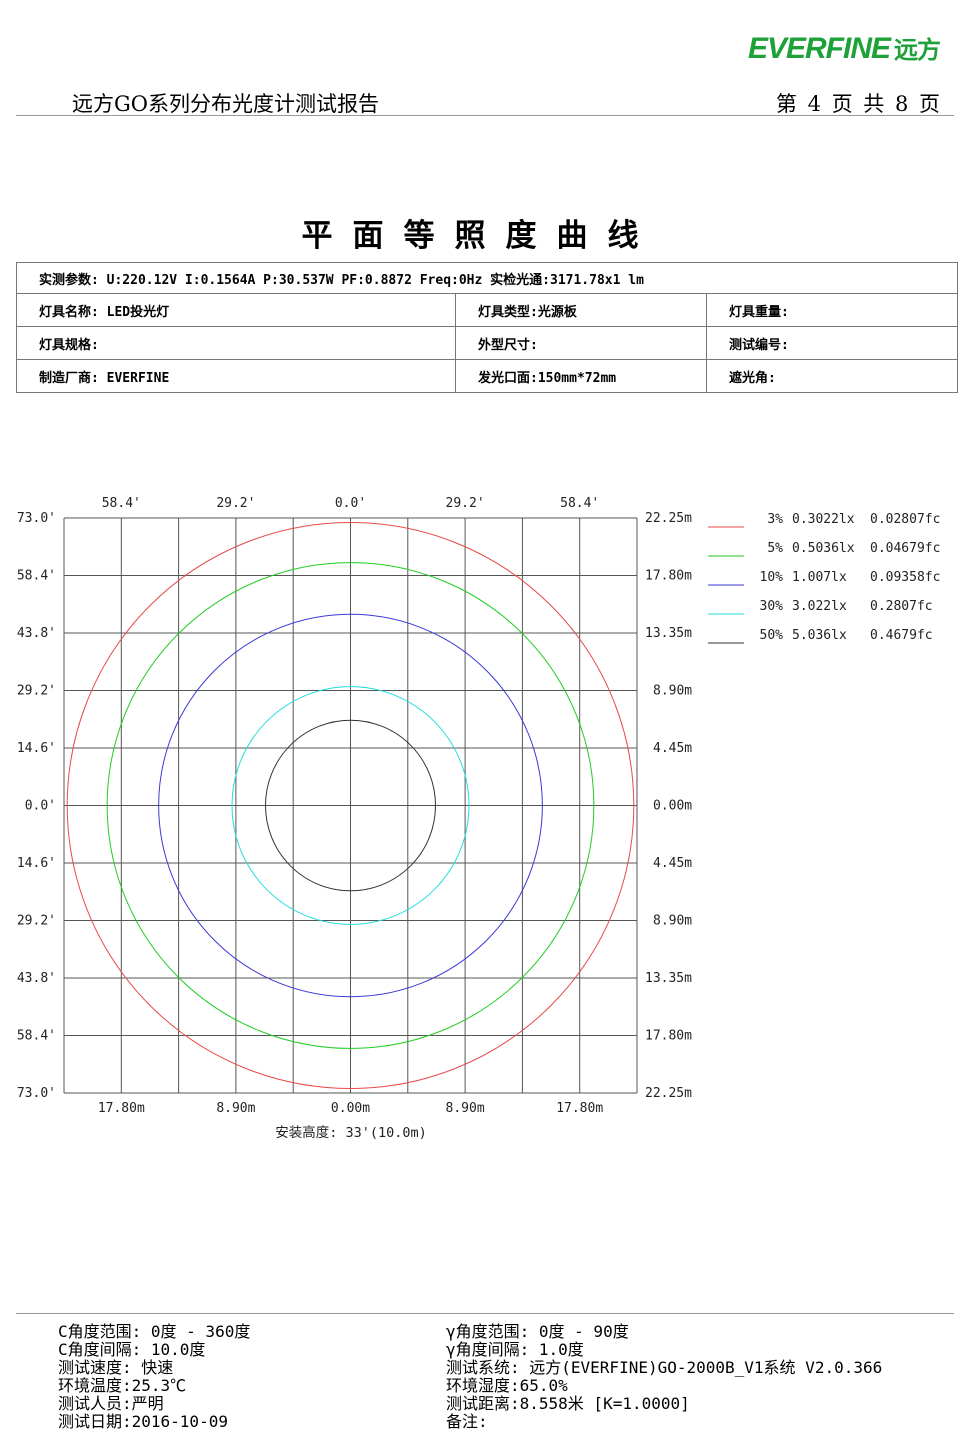 Image resolution: width=960 pixels, height=1443 pixels. What do you see at coordinates (772, 577) in the screenshot?
I see `legend-percent: 10%` at bounding box center [772, 577].